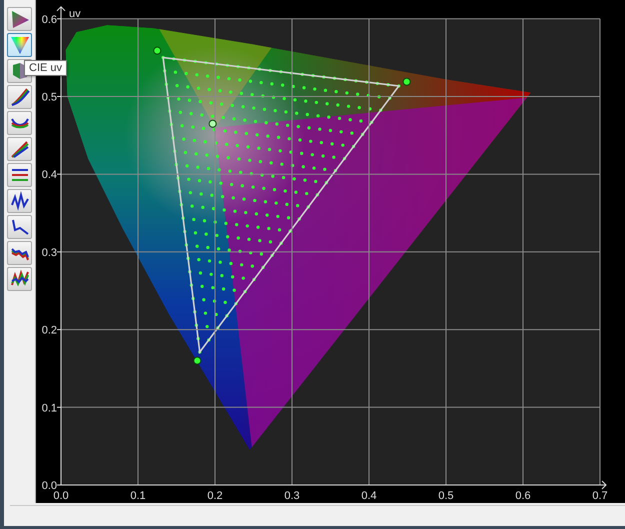 Image resolution: width=625 pixels, height=529 pixels. I want to click on tick-label: 0.7, so click(600, 496).